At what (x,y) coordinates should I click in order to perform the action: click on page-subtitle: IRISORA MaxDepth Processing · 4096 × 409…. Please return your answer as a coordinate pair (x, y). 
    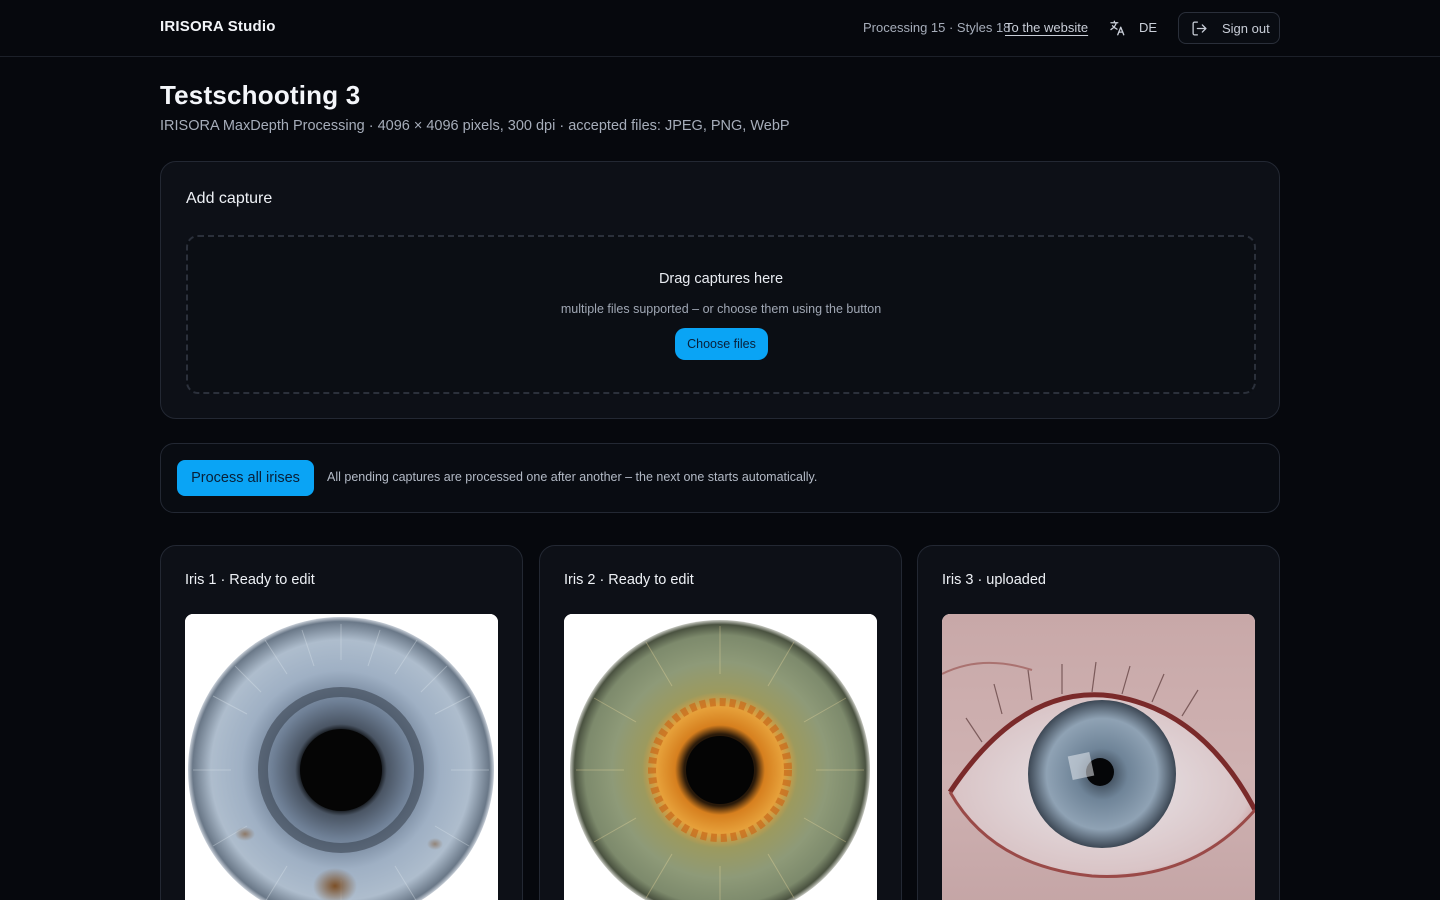
    Looking at the image, I should click on (475, 126).